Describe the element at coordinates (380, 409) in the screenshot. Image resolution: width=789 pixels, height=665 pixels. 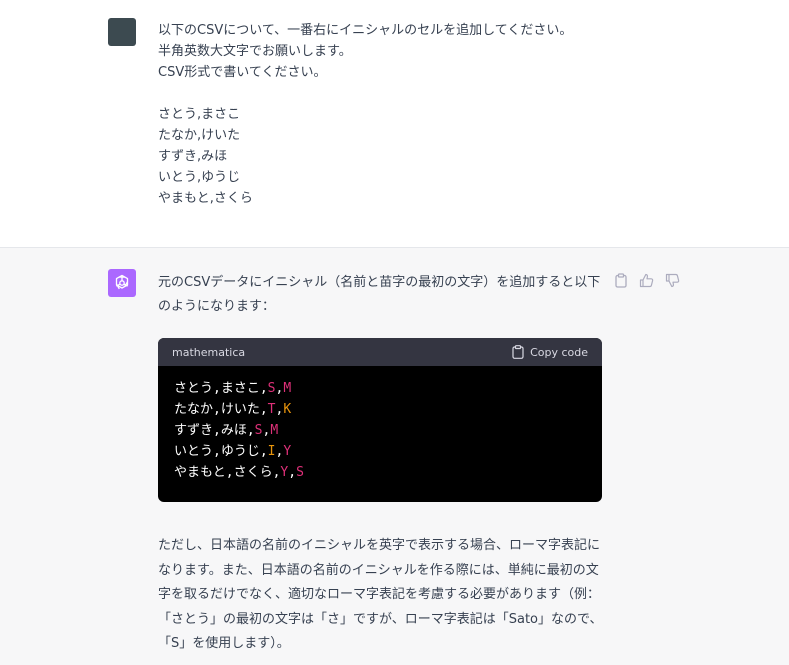
I see `code-line: たなか,けいた,T,K` at that location.